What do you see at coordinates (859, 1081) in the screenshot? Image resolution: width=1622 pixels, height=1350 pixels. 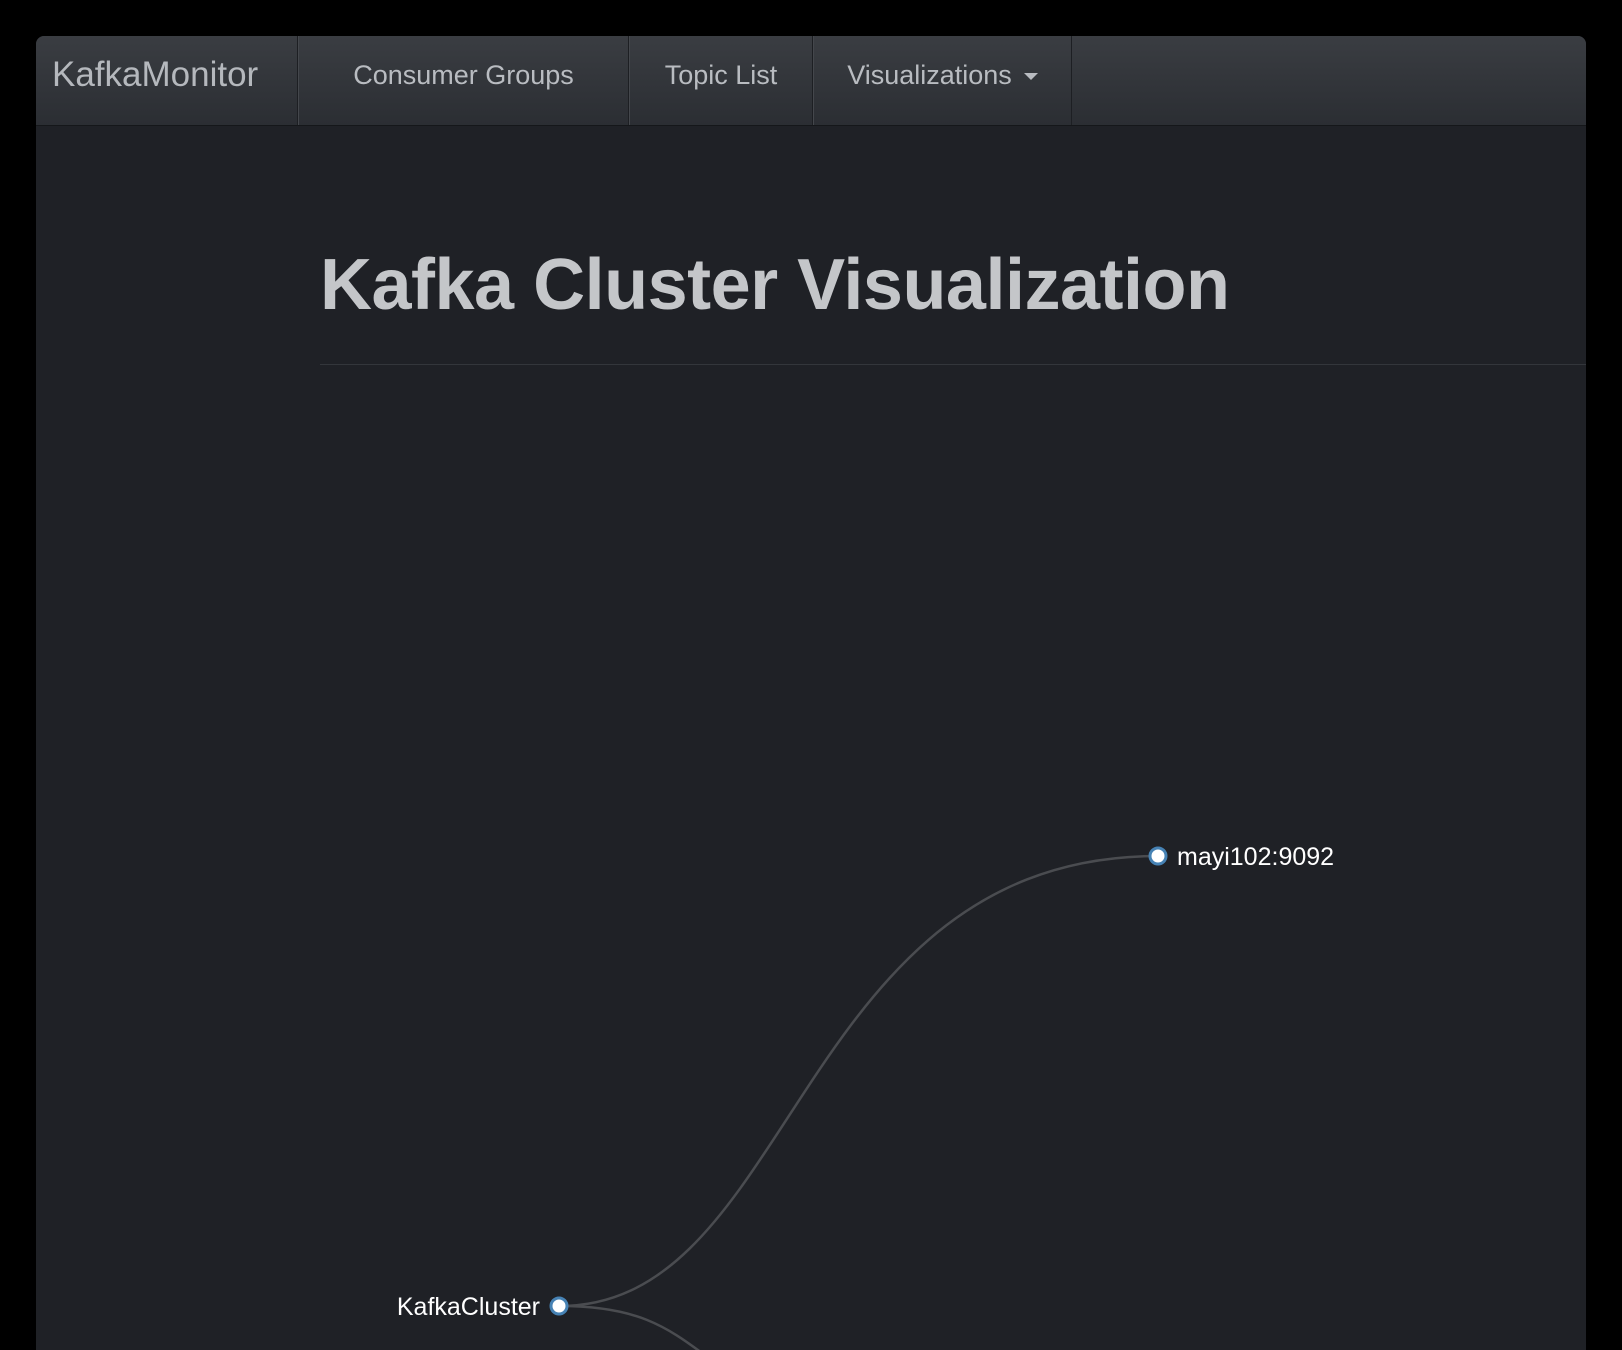 I see `tree-link-root-to-broker` at bounding box center [859, 1081].